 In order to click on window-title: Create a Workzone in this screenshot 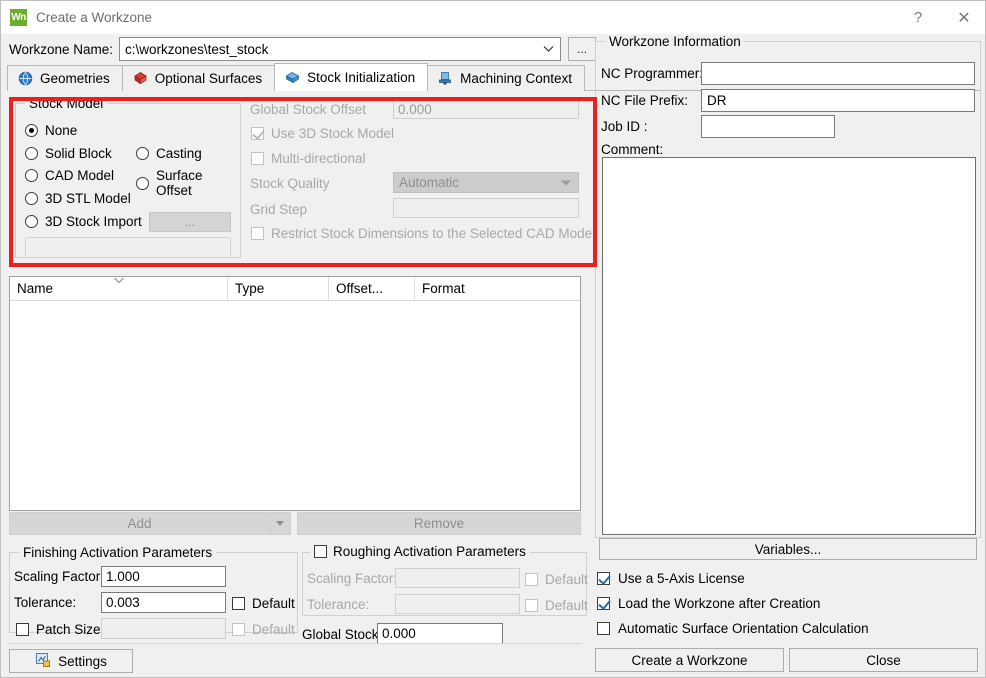, I will do `click(94, 17)`.